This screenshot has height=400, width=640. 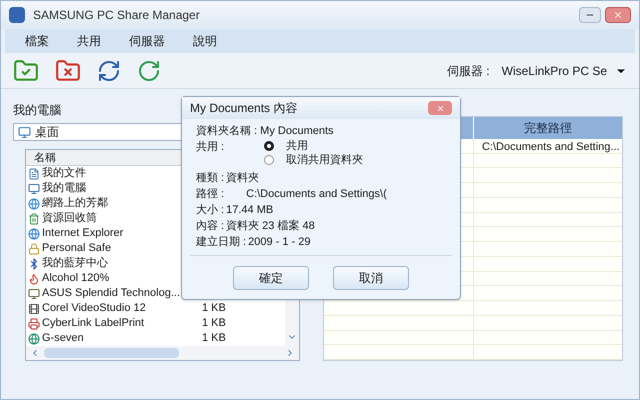 What do you see at coordinates (147, 41) in the screenshot?
I see `menu-item: 伺服器` at bounding box center [147, 41].